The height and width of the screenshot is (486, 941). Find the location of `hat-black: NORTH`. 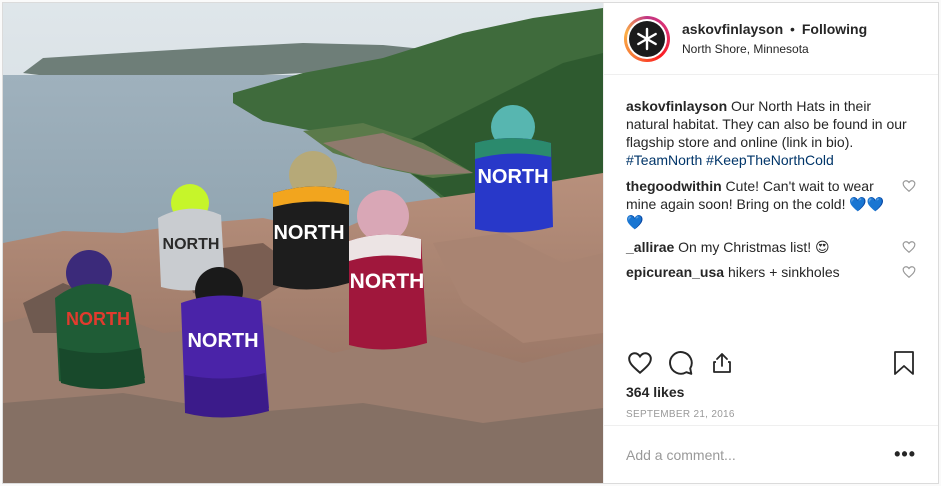

hat-black: NORTH is located at coordinates (311, 220).